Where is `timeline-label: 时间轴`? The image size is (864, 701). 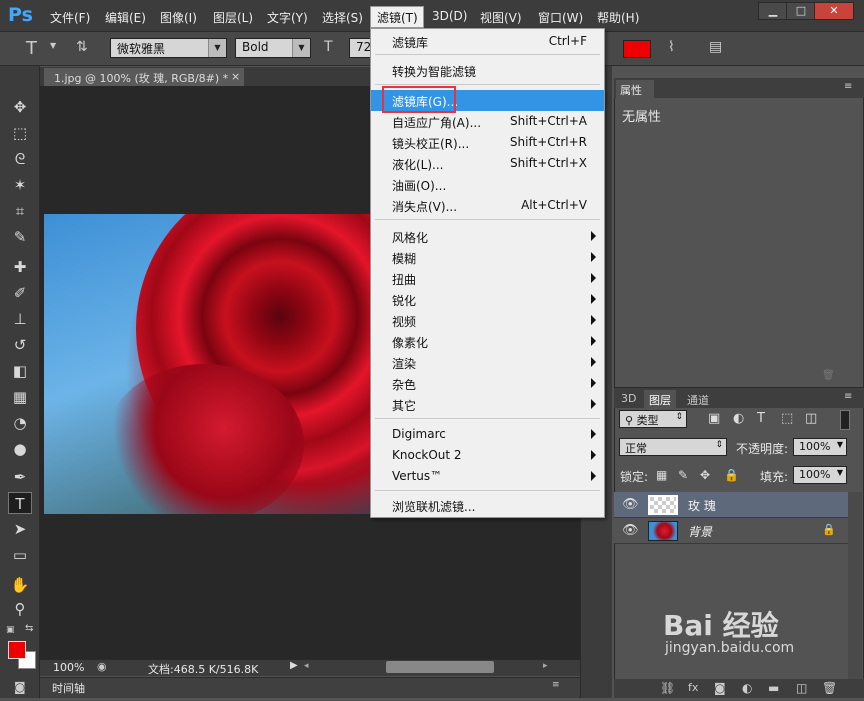 timeline-label: 时间轴 is located at coordinates (68, 688).